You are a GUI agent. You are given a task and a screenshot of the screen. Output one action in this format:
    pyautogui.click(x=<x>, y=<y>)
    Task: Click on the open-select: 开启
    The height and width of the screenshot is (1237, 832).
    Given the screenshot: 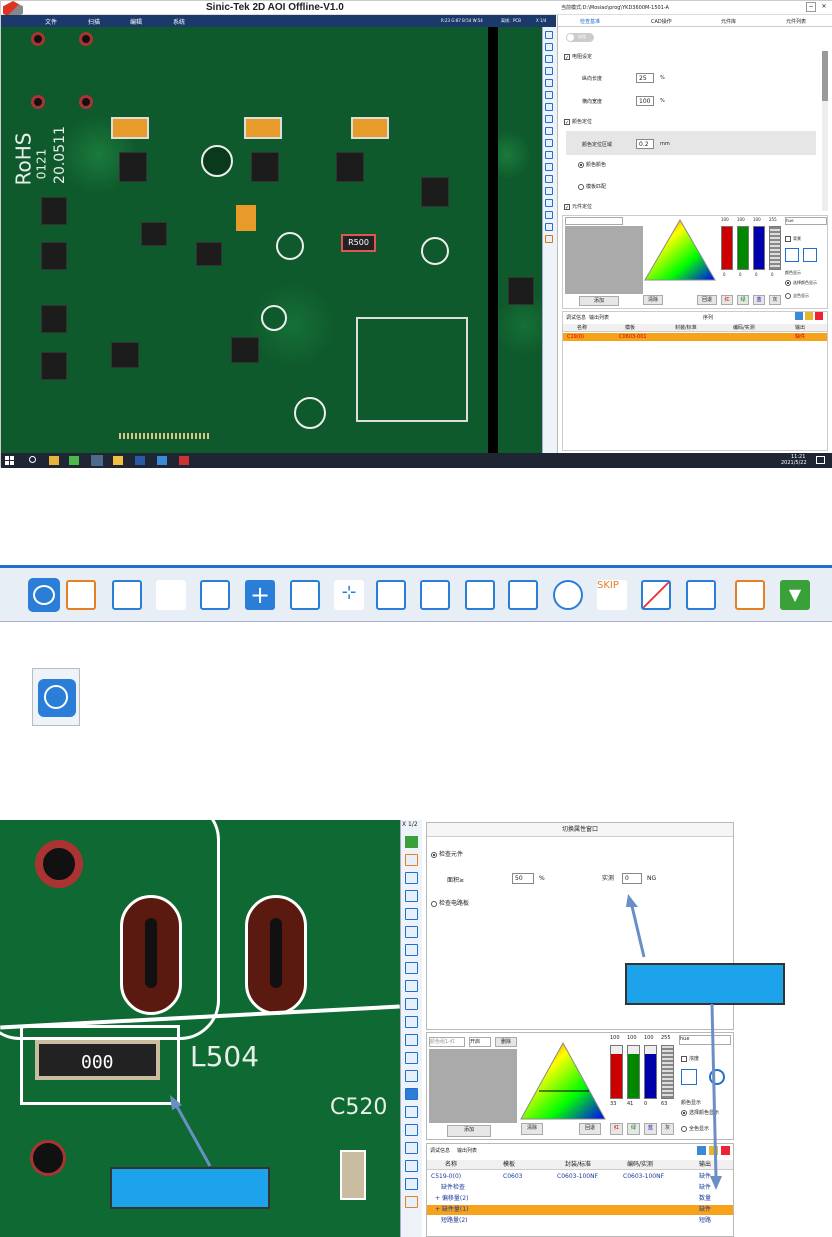 What is the action you would take?
    pyautogui.click(x=480, y=1042)
    